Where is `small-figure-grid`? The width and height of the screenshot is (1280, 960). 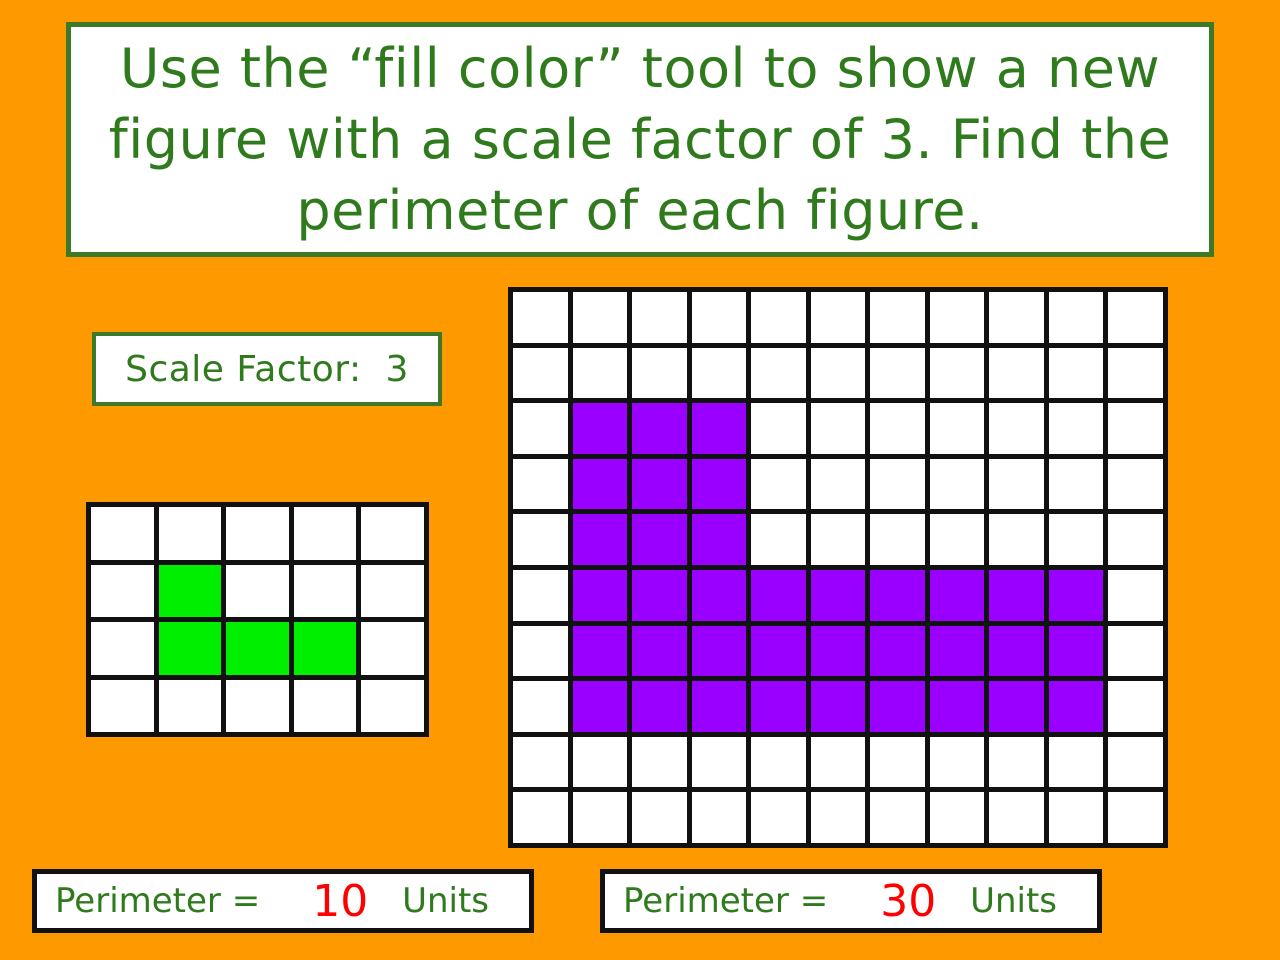 small-figure-grid is located at coordinates (257, 619).